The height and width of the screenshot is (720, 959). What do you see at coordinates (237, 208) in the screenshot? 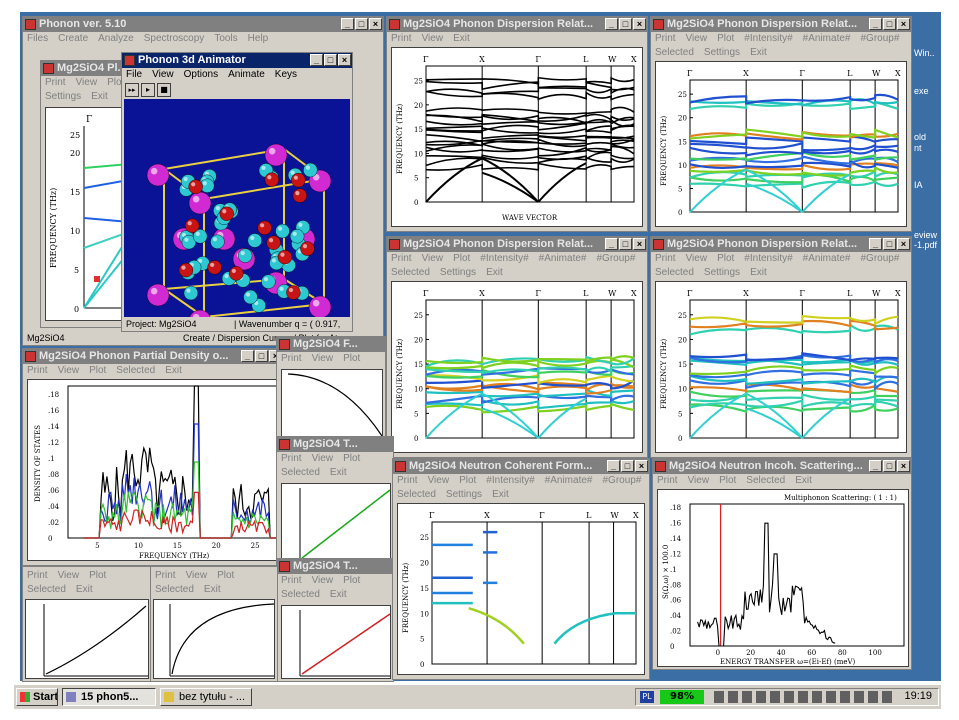
I see `crystal-view` at bounding box center [237, 208].